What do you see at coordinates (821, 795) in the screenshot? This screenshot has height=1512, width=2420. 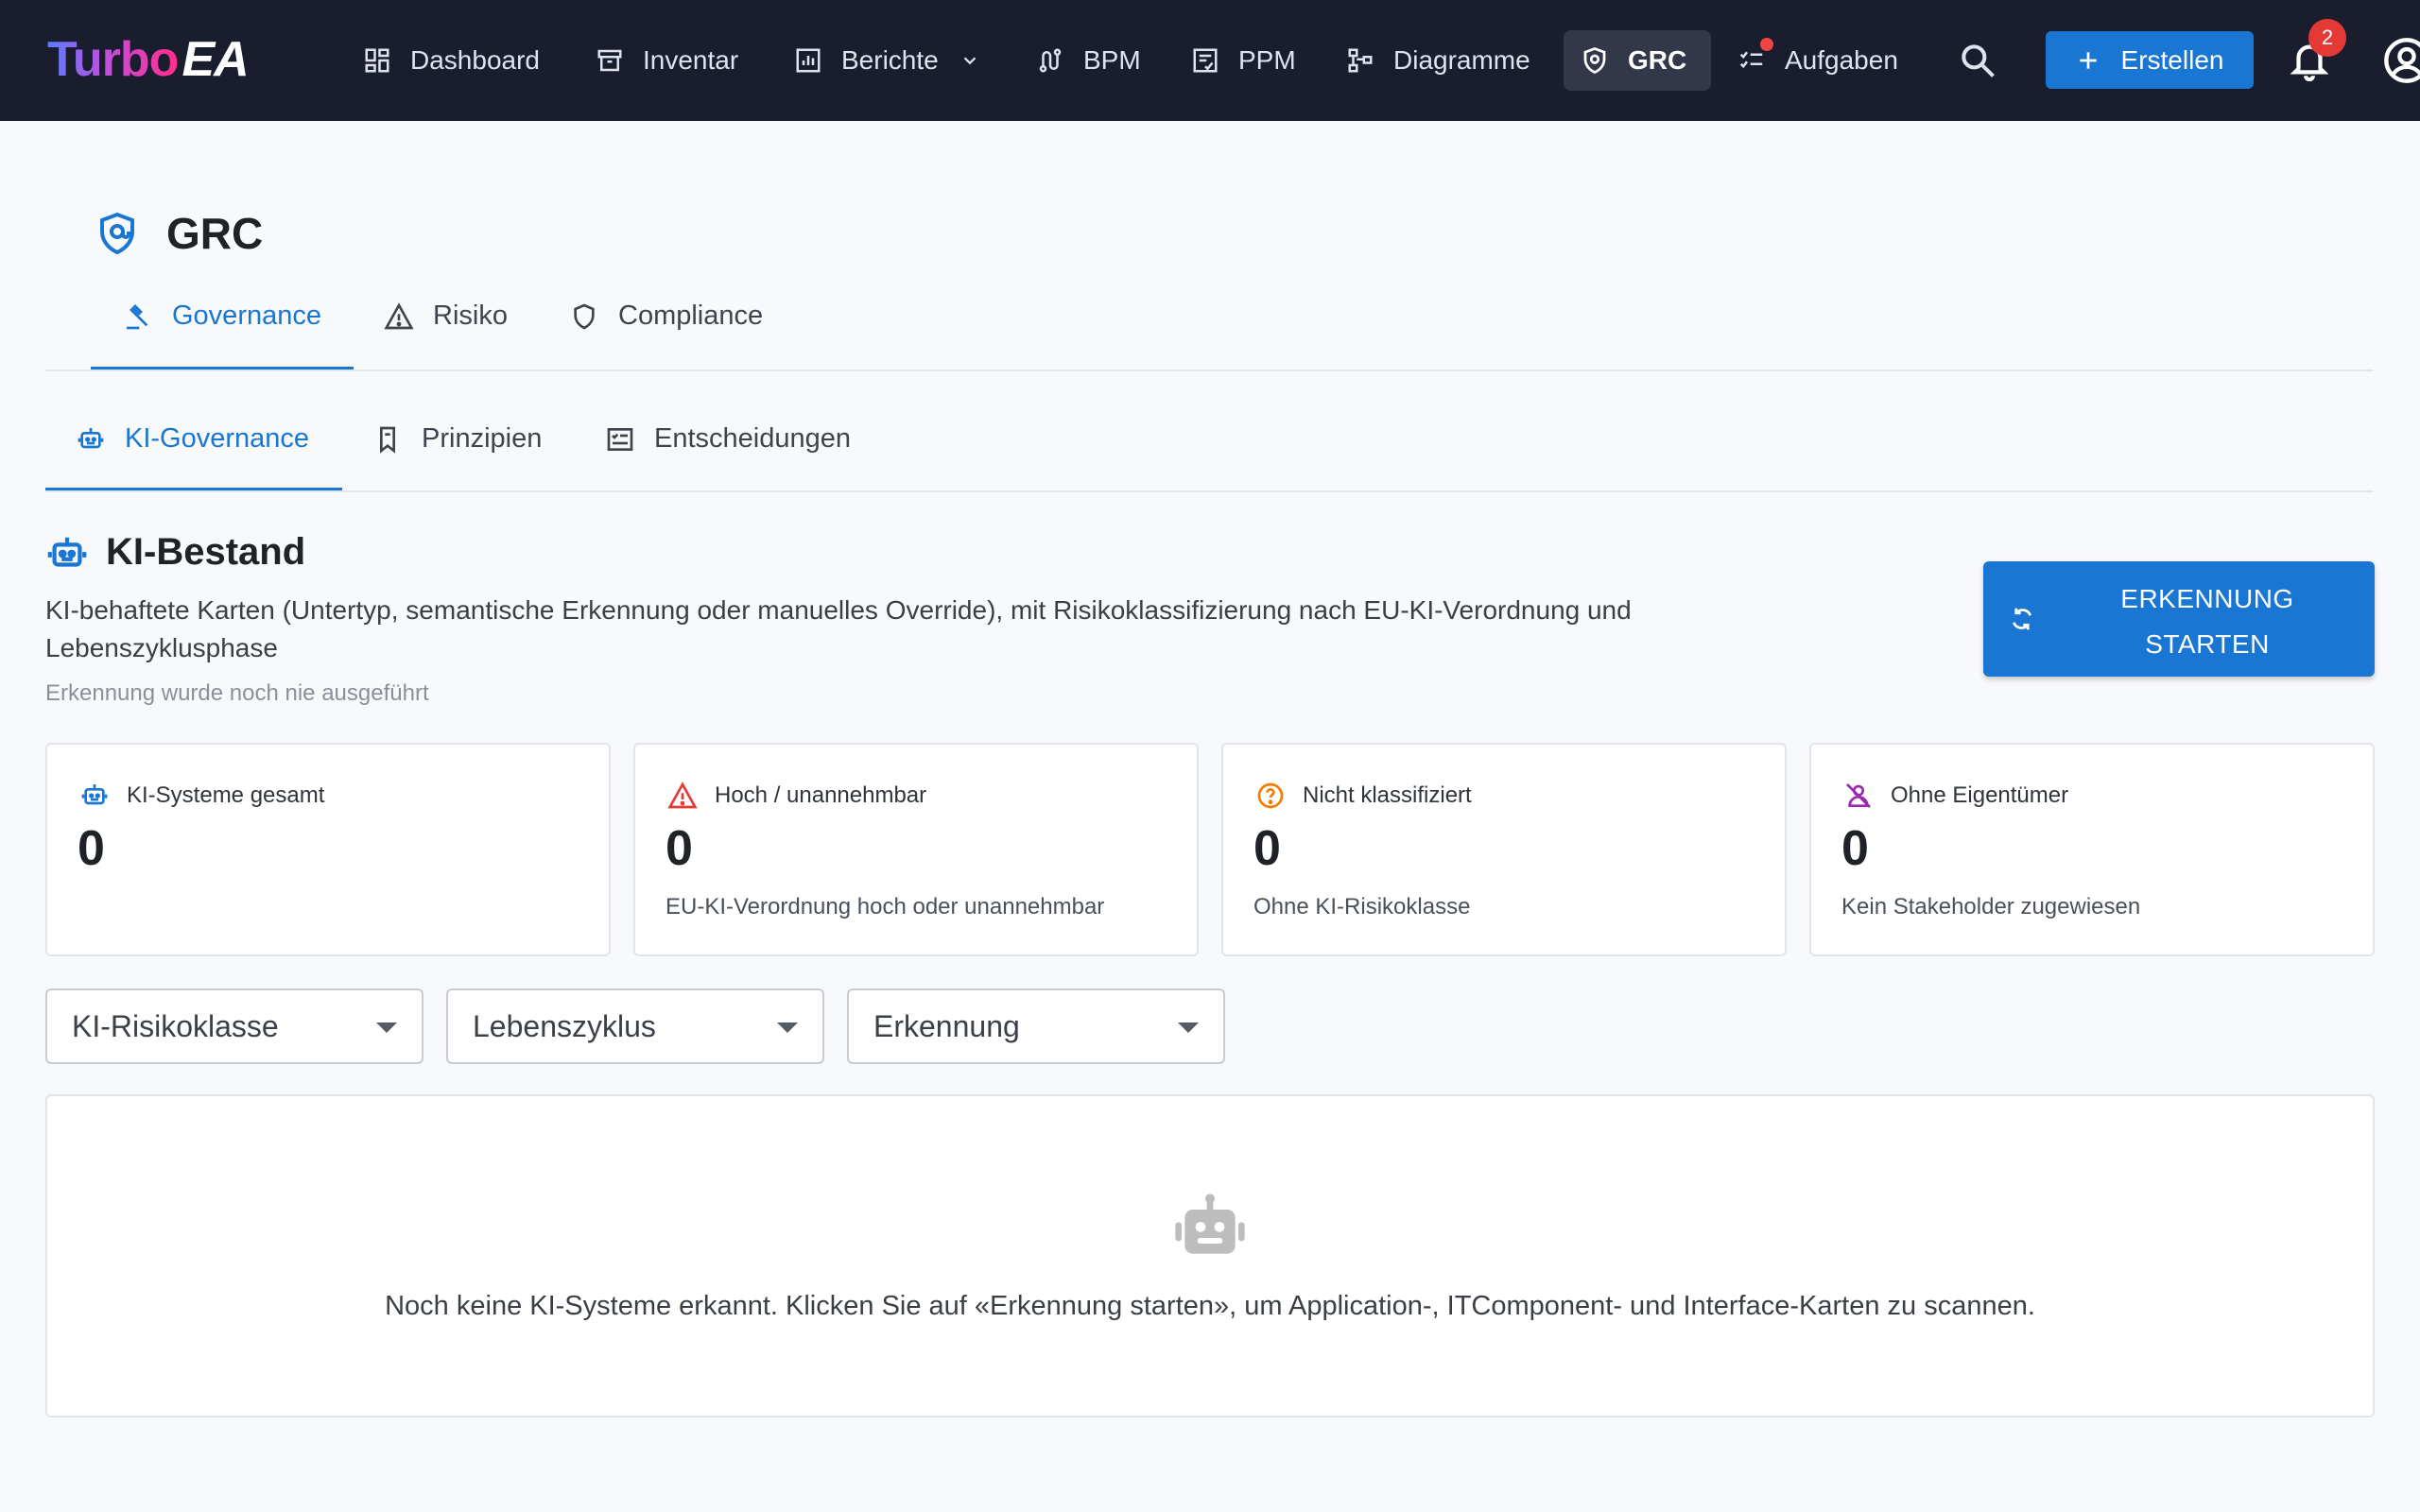 I see `stat-title: Hoch / unannehmbar` at bounding box center [821, 795].